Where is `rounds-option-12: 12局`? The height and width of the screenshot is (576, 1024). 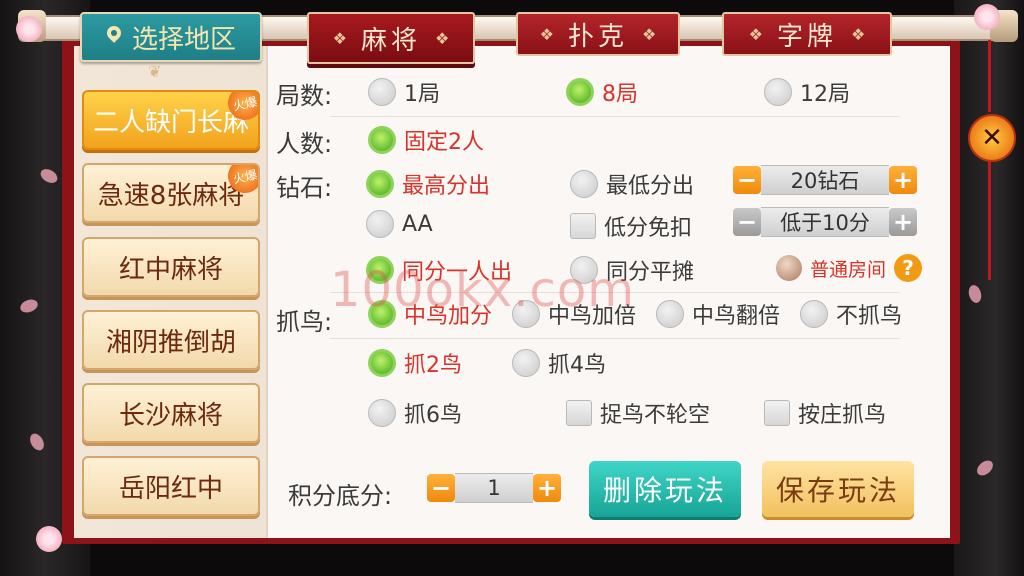 rounds-option-12: 12局 is located at coordinates (807, 92).